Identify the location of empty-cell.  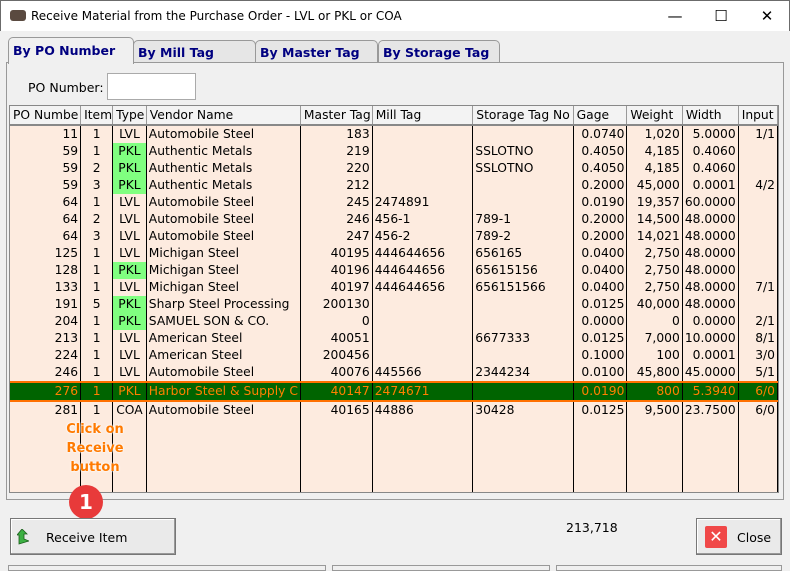
(654, 455).